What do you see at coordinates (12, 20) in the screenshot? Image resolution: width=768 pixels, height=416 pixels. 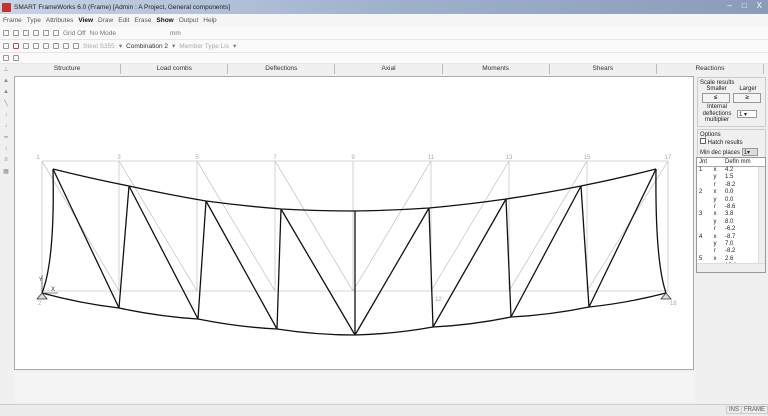 I see `menu-frame: Frame` at bounding box center [12, 20].